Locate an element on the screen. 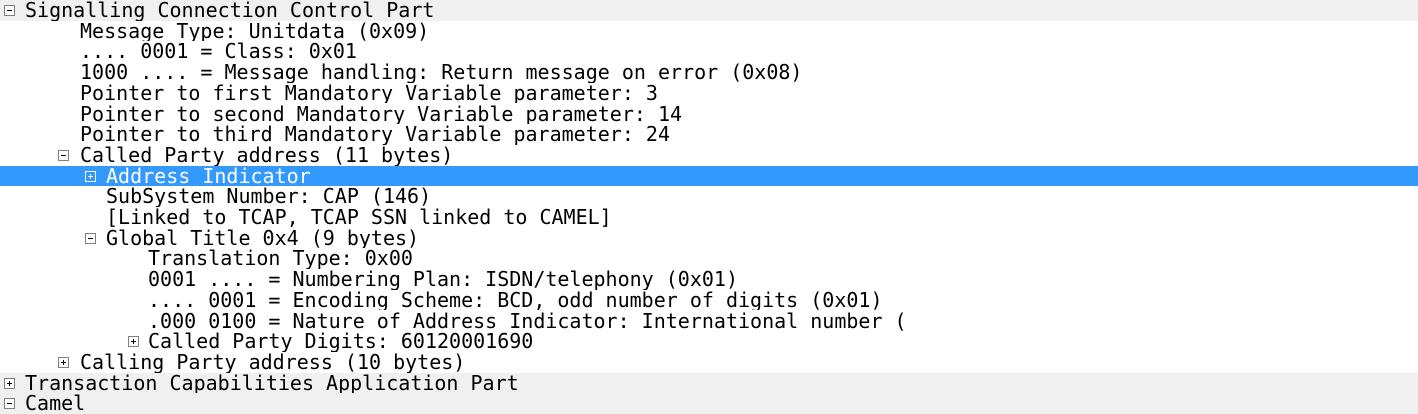 This screenshot has width=1418, height=414. tree-node-message-type: Message Type: Unitdata (0x09) is located at coordinates (709, 31).